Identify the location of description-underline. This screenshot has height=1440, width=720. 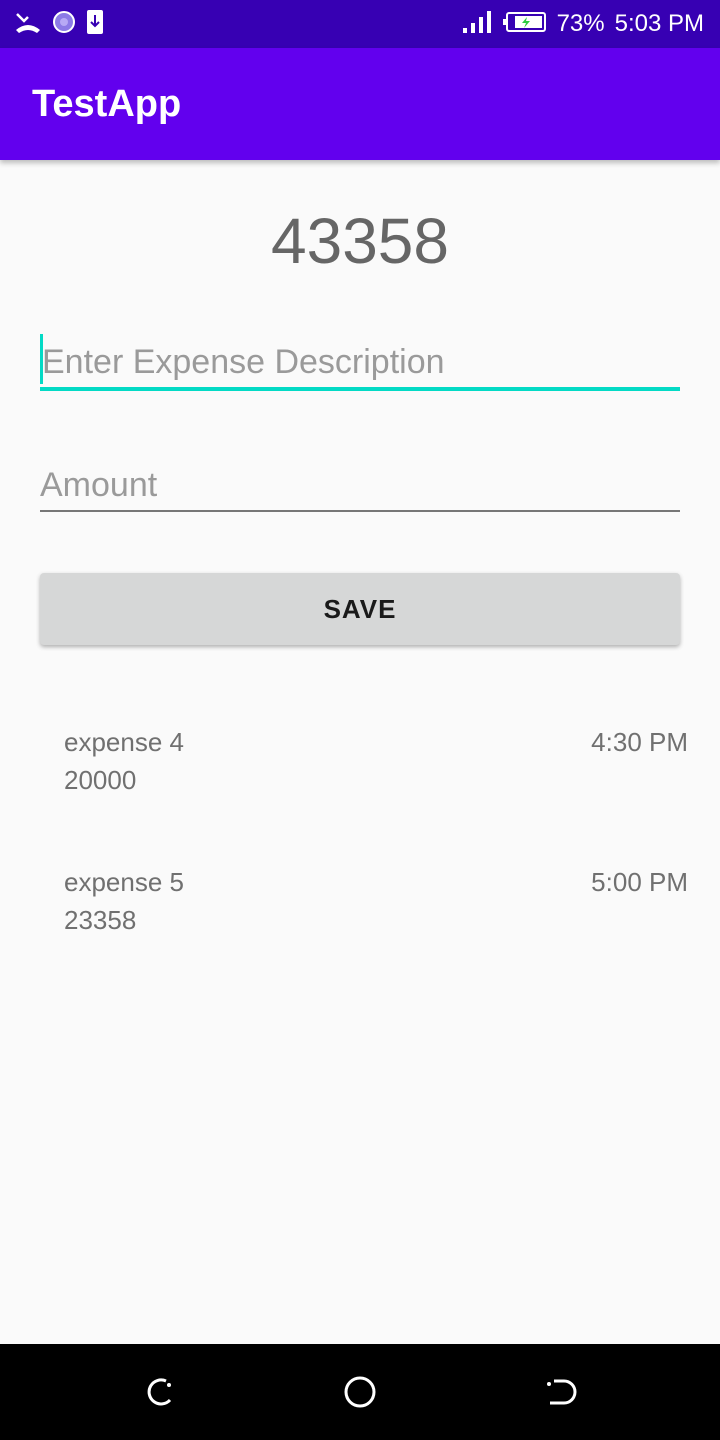
(360, 389).